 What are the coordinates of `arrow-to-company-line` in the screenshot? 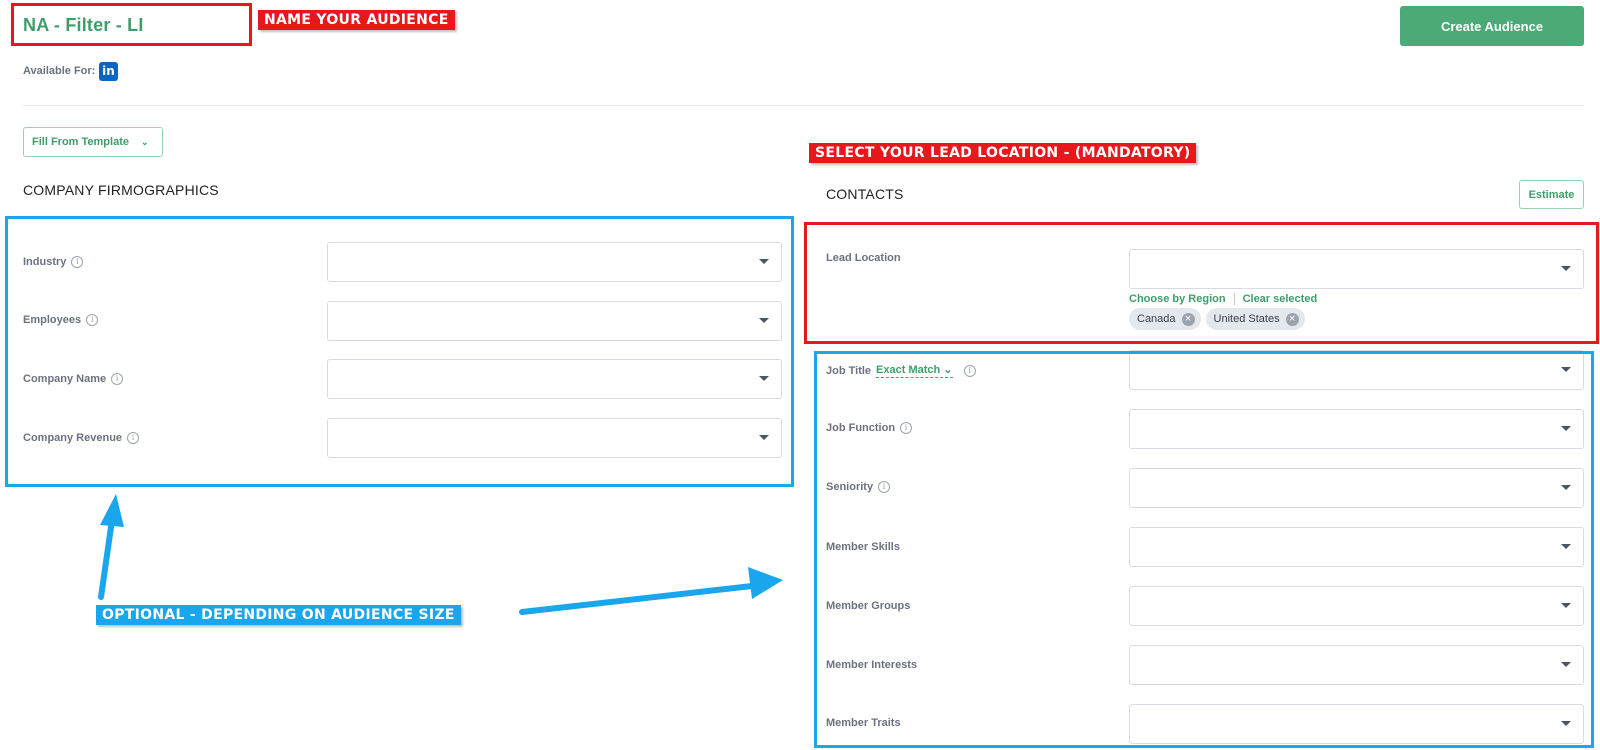 It's located at (106, 558).